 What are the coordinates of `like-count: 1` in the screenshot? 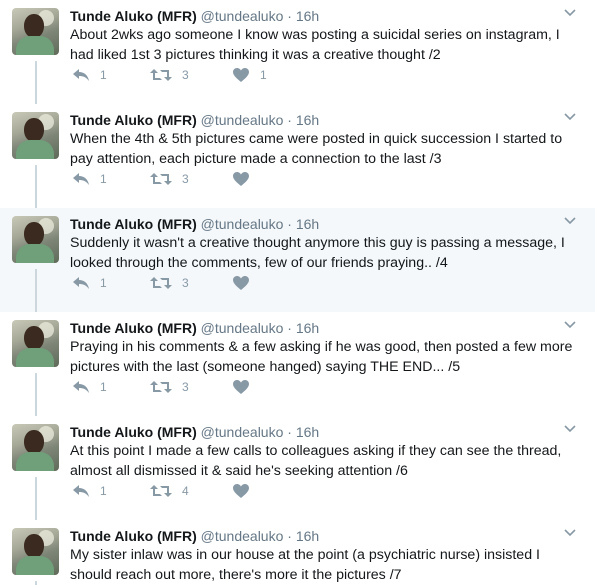 It's located at (263, 75).